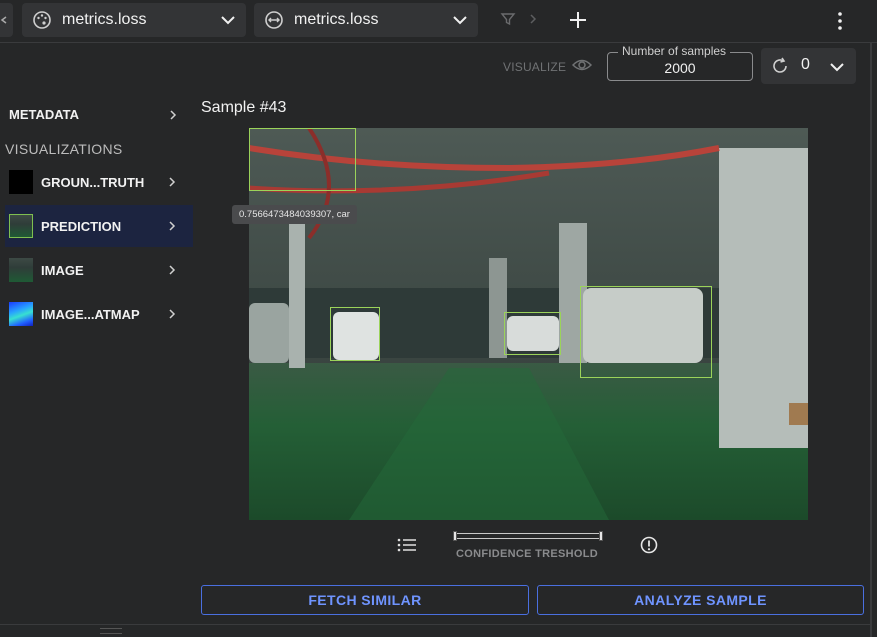  What do you see at coordinates (365, 600) in the screenshot?
I see `fetch-similar-button: FETCH SIMILAR` at bounding box center [365, 600].